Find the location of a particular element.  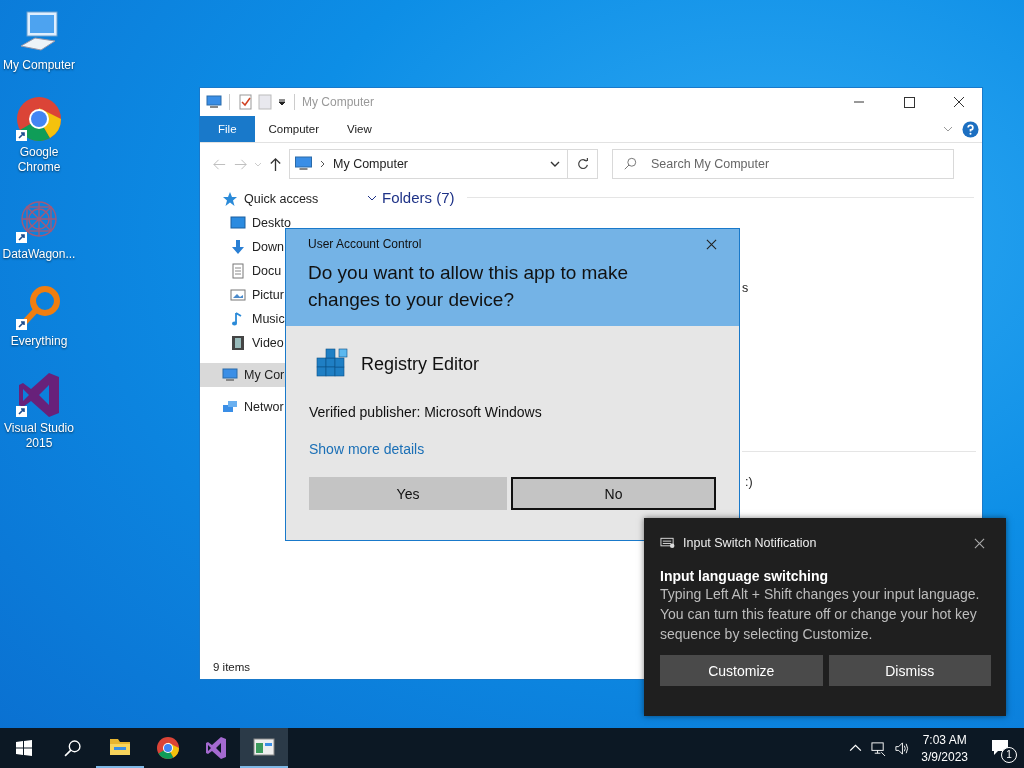

keyboard-icon is located at coordinates (667, 543).